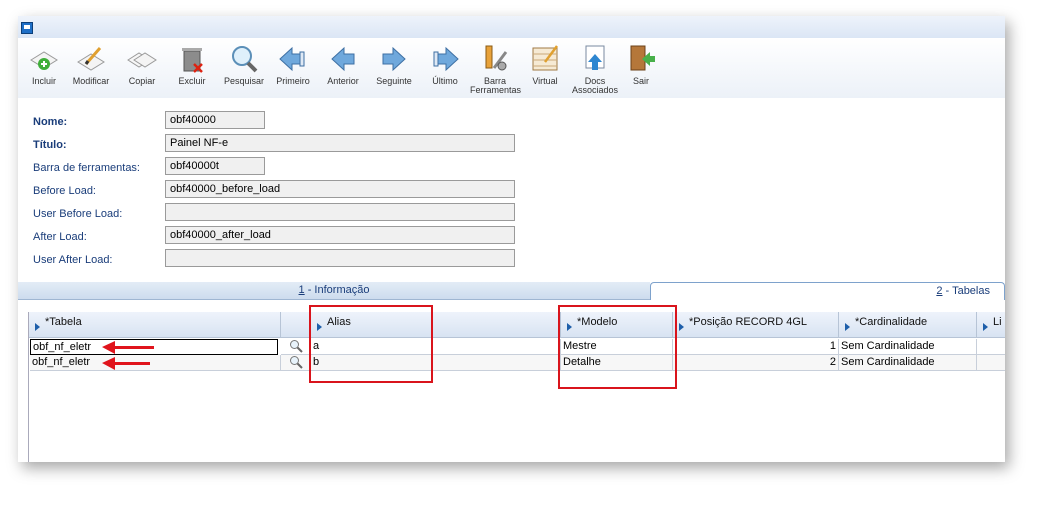 Image resolution: width=1053 pixels, height=510 pixels. What do you see at coordinates (50, 145) in the screenshot?
I see `titulo-label: Título:` at bounding box center [50, 145].